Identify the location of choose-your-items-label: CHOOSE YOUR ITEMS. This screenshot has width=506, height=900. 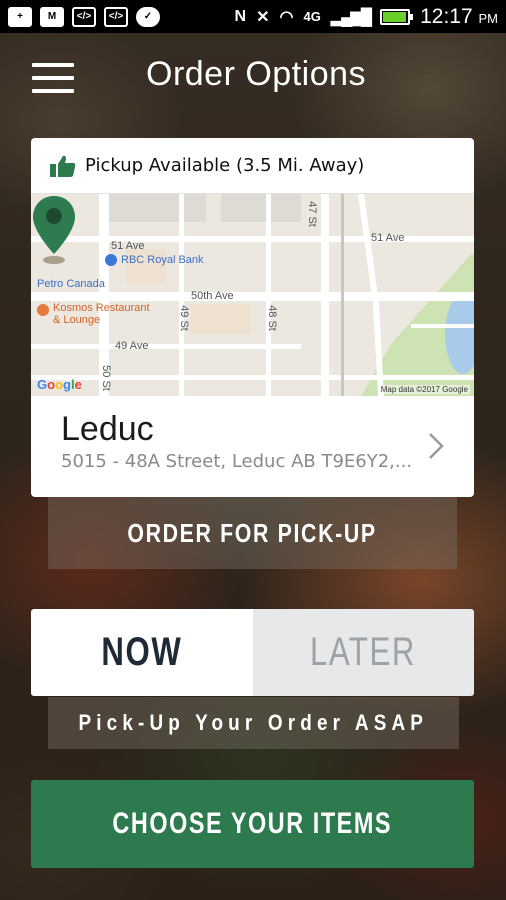
(252, 823).